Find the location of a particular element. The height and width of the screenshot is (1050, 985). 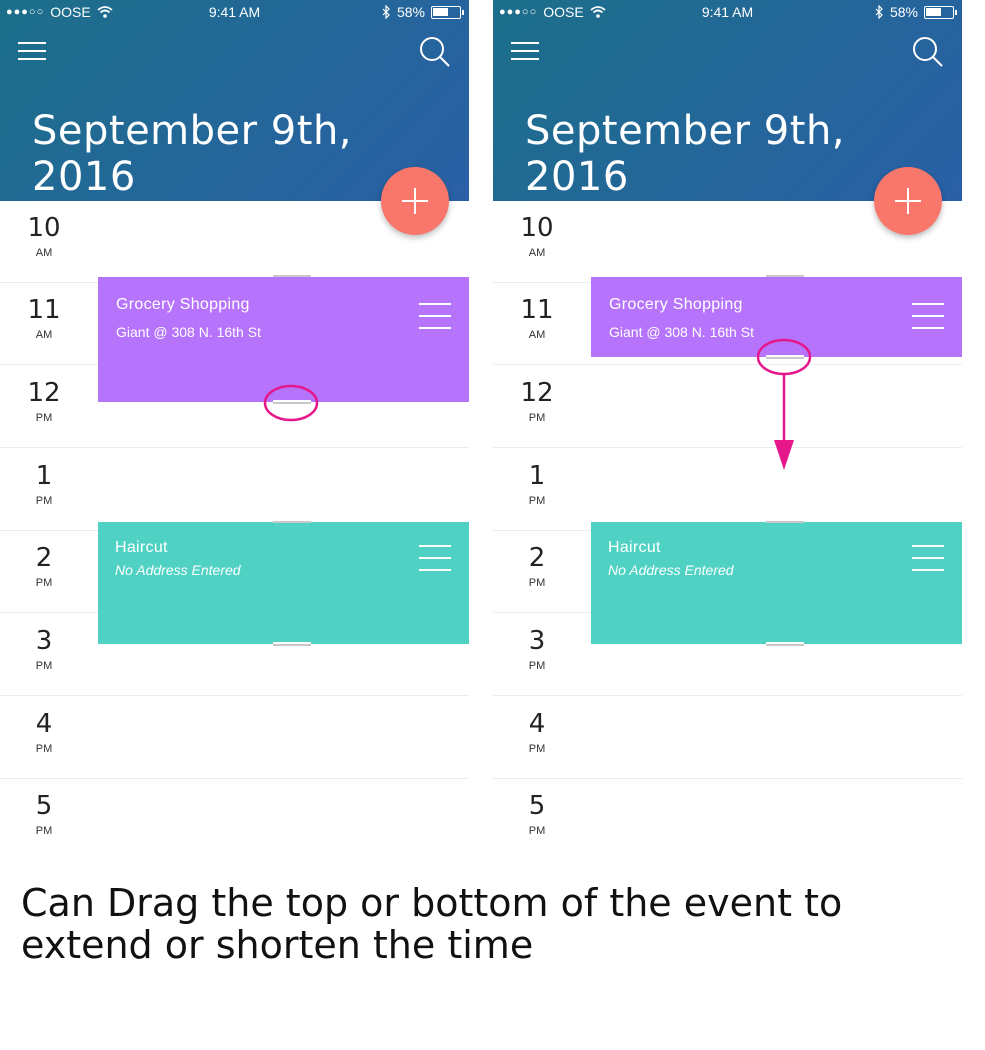

hour-row: 12 PM is located at coordinates (727, 407).